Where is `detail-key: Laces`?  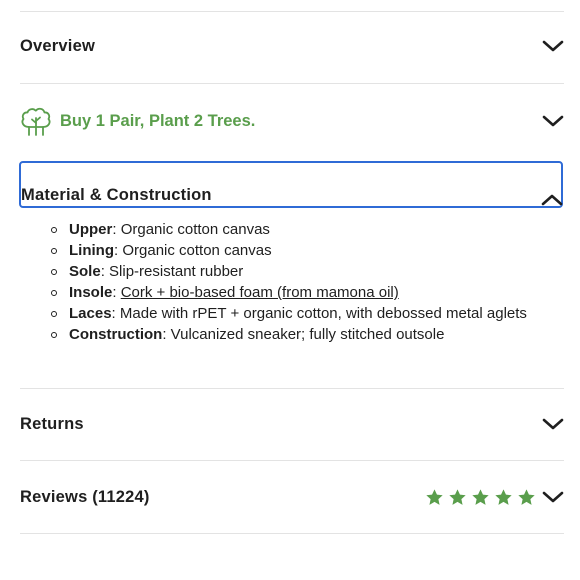
detail-key: Laces is located at coordinates (90, 313).